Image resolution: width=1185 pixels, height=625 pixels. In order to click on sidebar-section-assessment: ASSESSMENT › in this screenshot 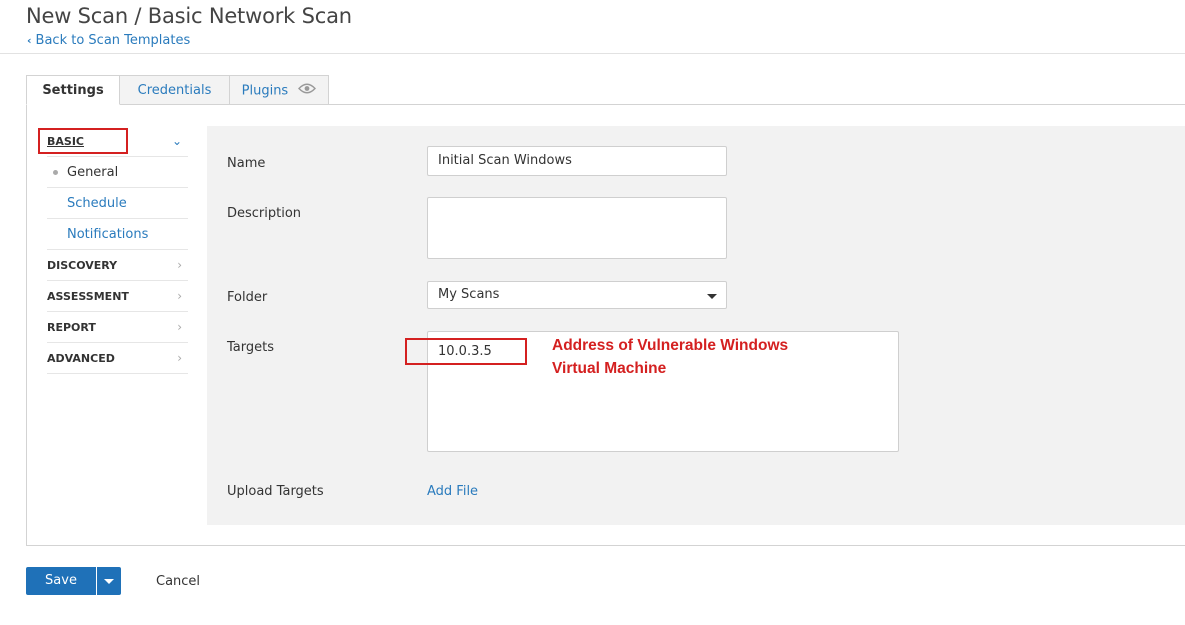, I will do `click(117, 296)`.